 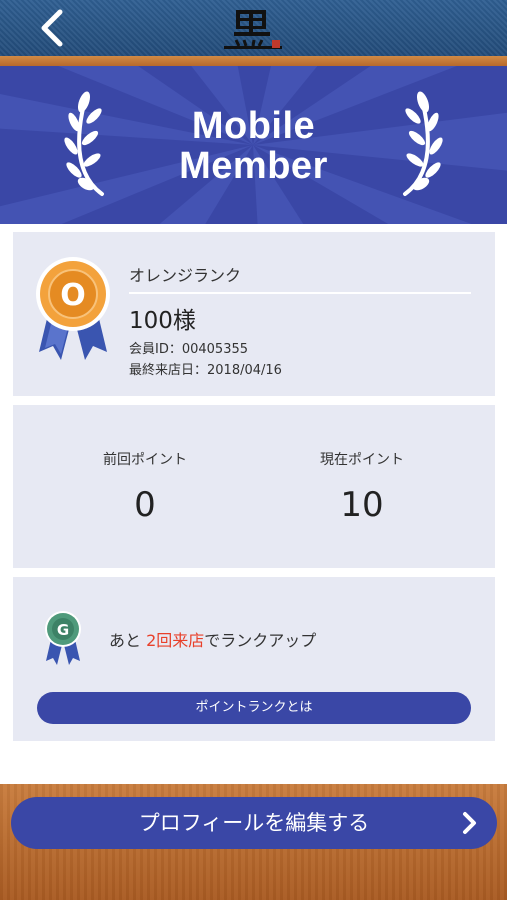 I want to click on wood-divider, so click(x=253, y=61).